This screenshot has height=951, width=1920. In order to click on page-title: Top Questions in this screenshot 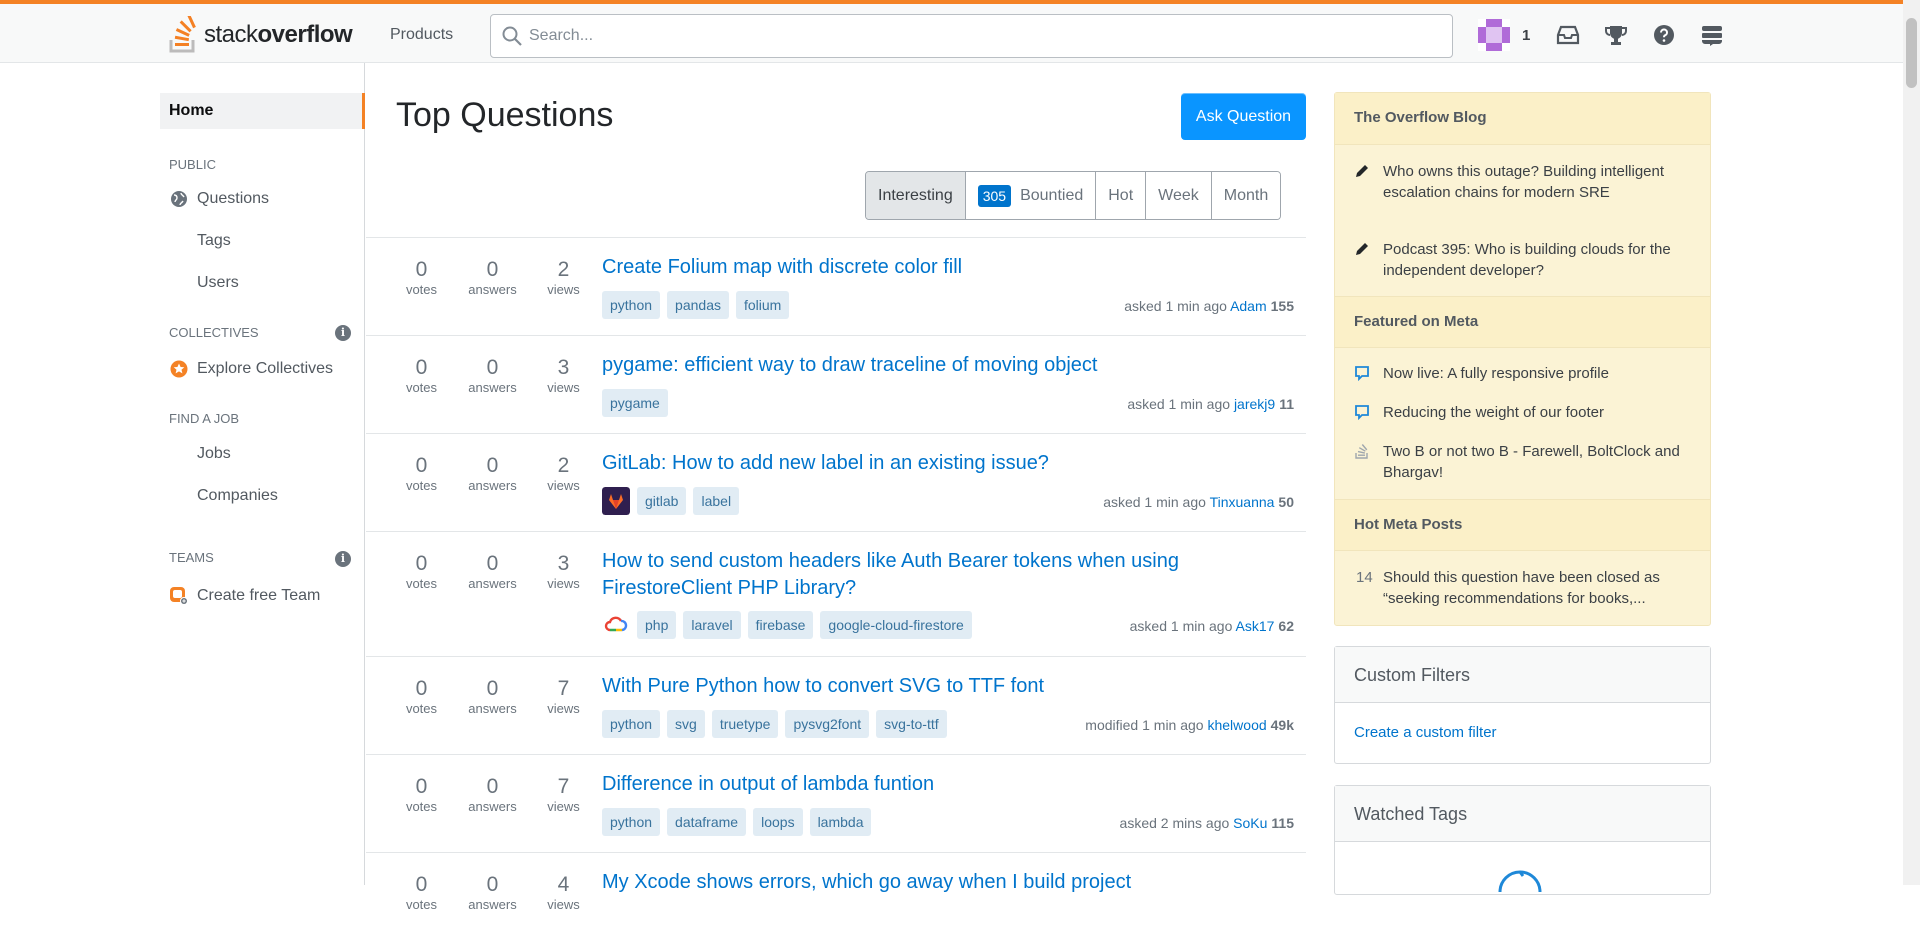, I will do `click(505, 115)`.